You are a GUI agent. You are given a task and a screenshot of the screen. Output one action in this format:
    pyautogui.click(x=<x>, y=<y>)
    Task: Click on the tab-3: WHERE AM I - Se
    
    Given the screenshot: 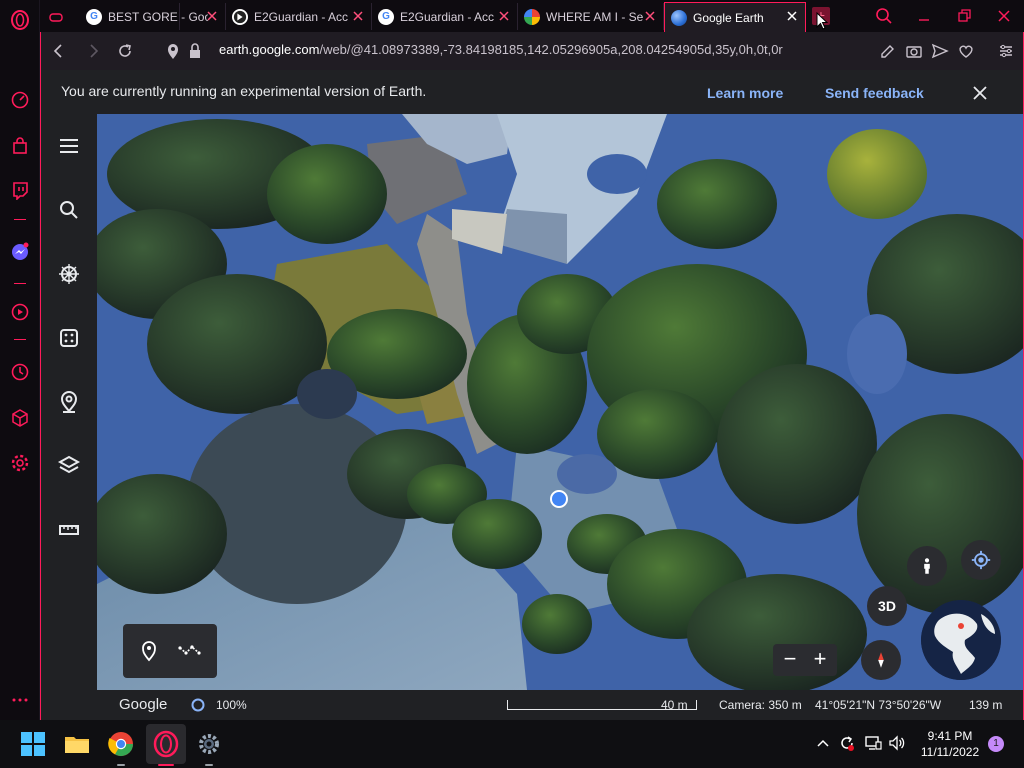 What is the action you would take?
    pyautogui.click(x=591, y=16)
    